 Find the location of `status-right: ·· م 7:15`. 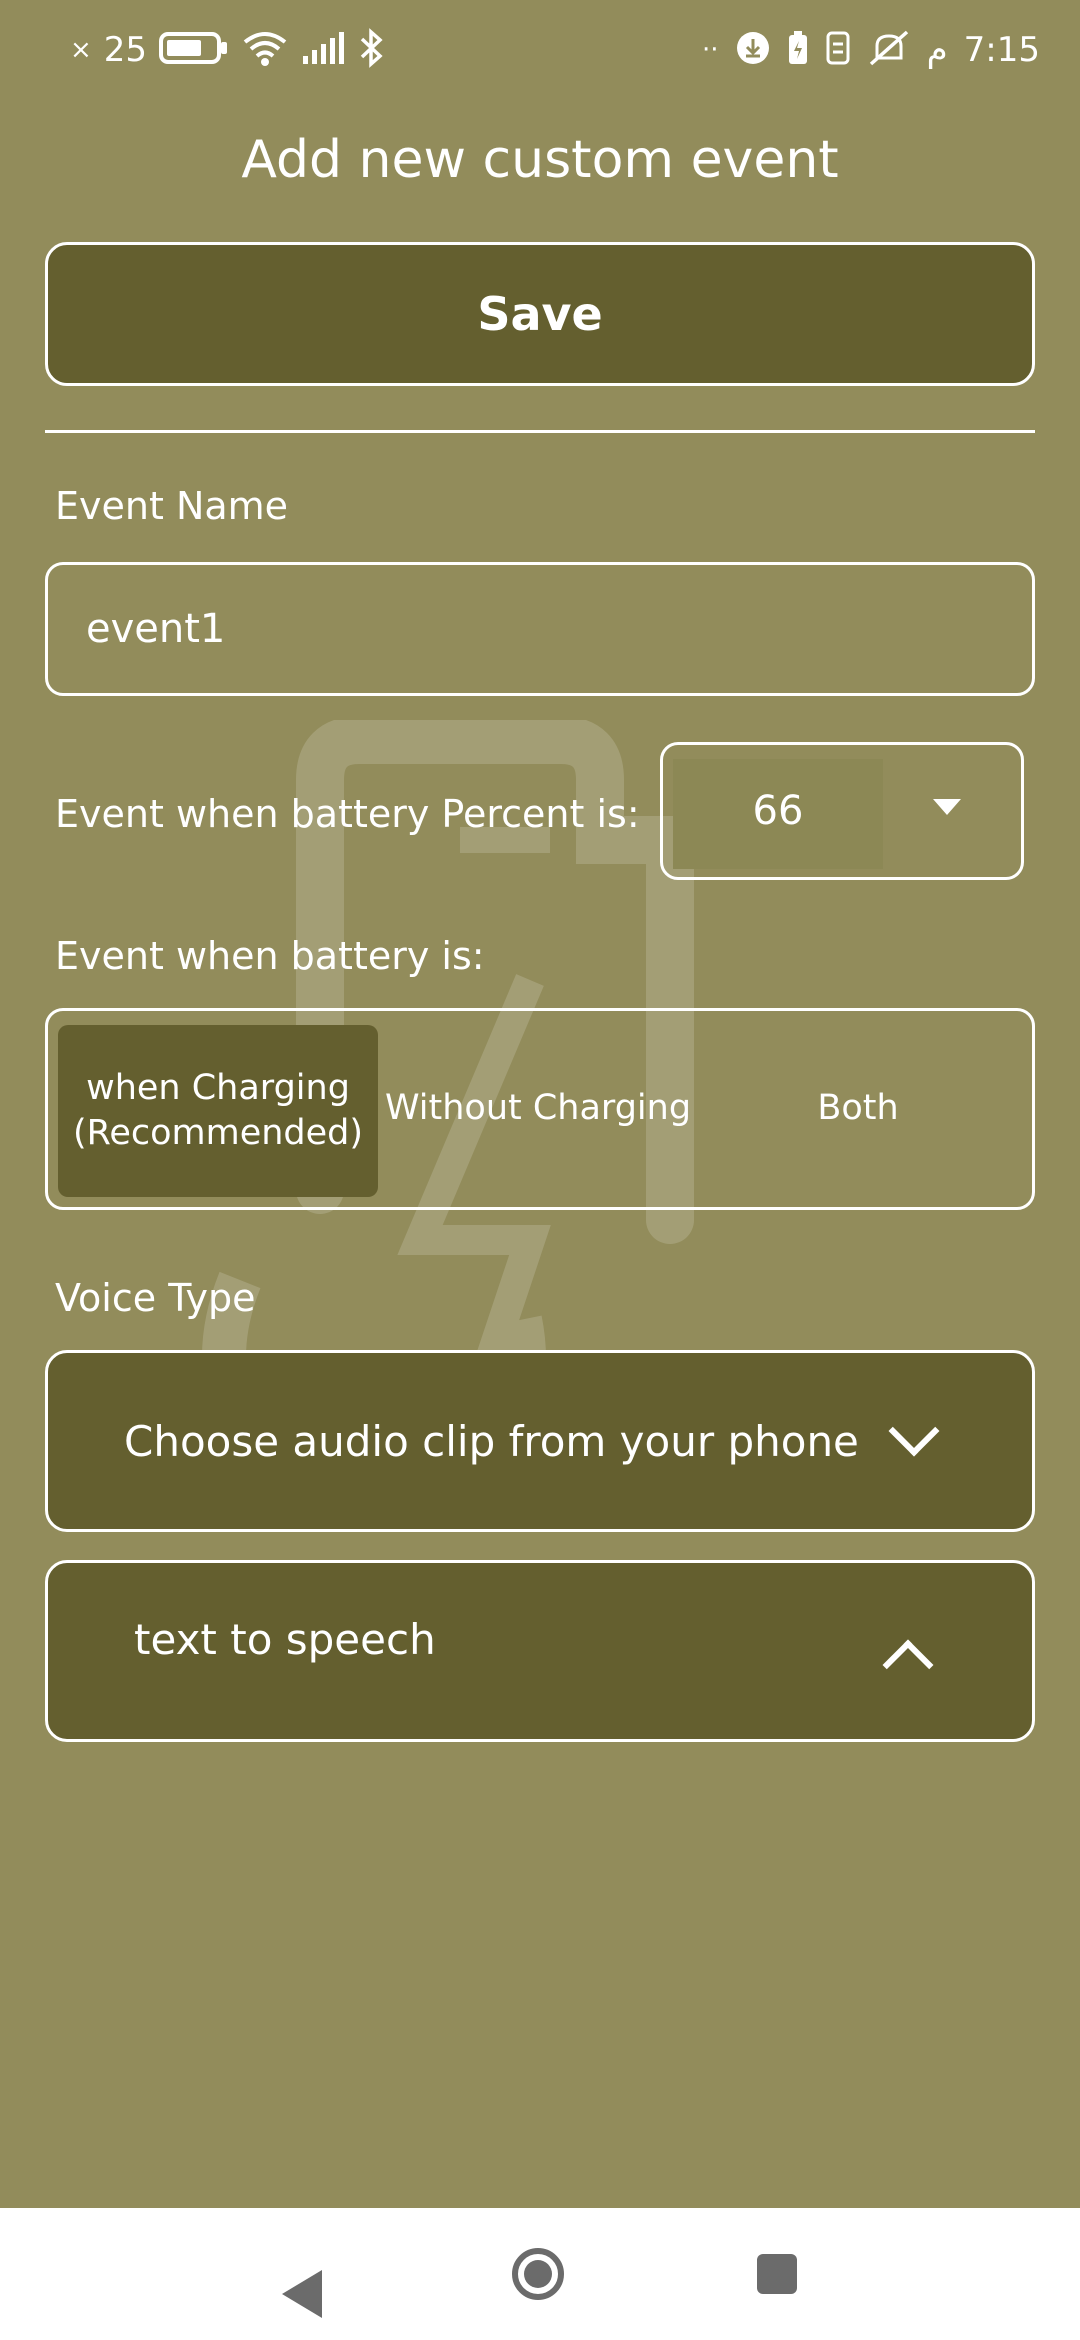

status-right: ·· م 7:15 is located at coordinates (871, 50).